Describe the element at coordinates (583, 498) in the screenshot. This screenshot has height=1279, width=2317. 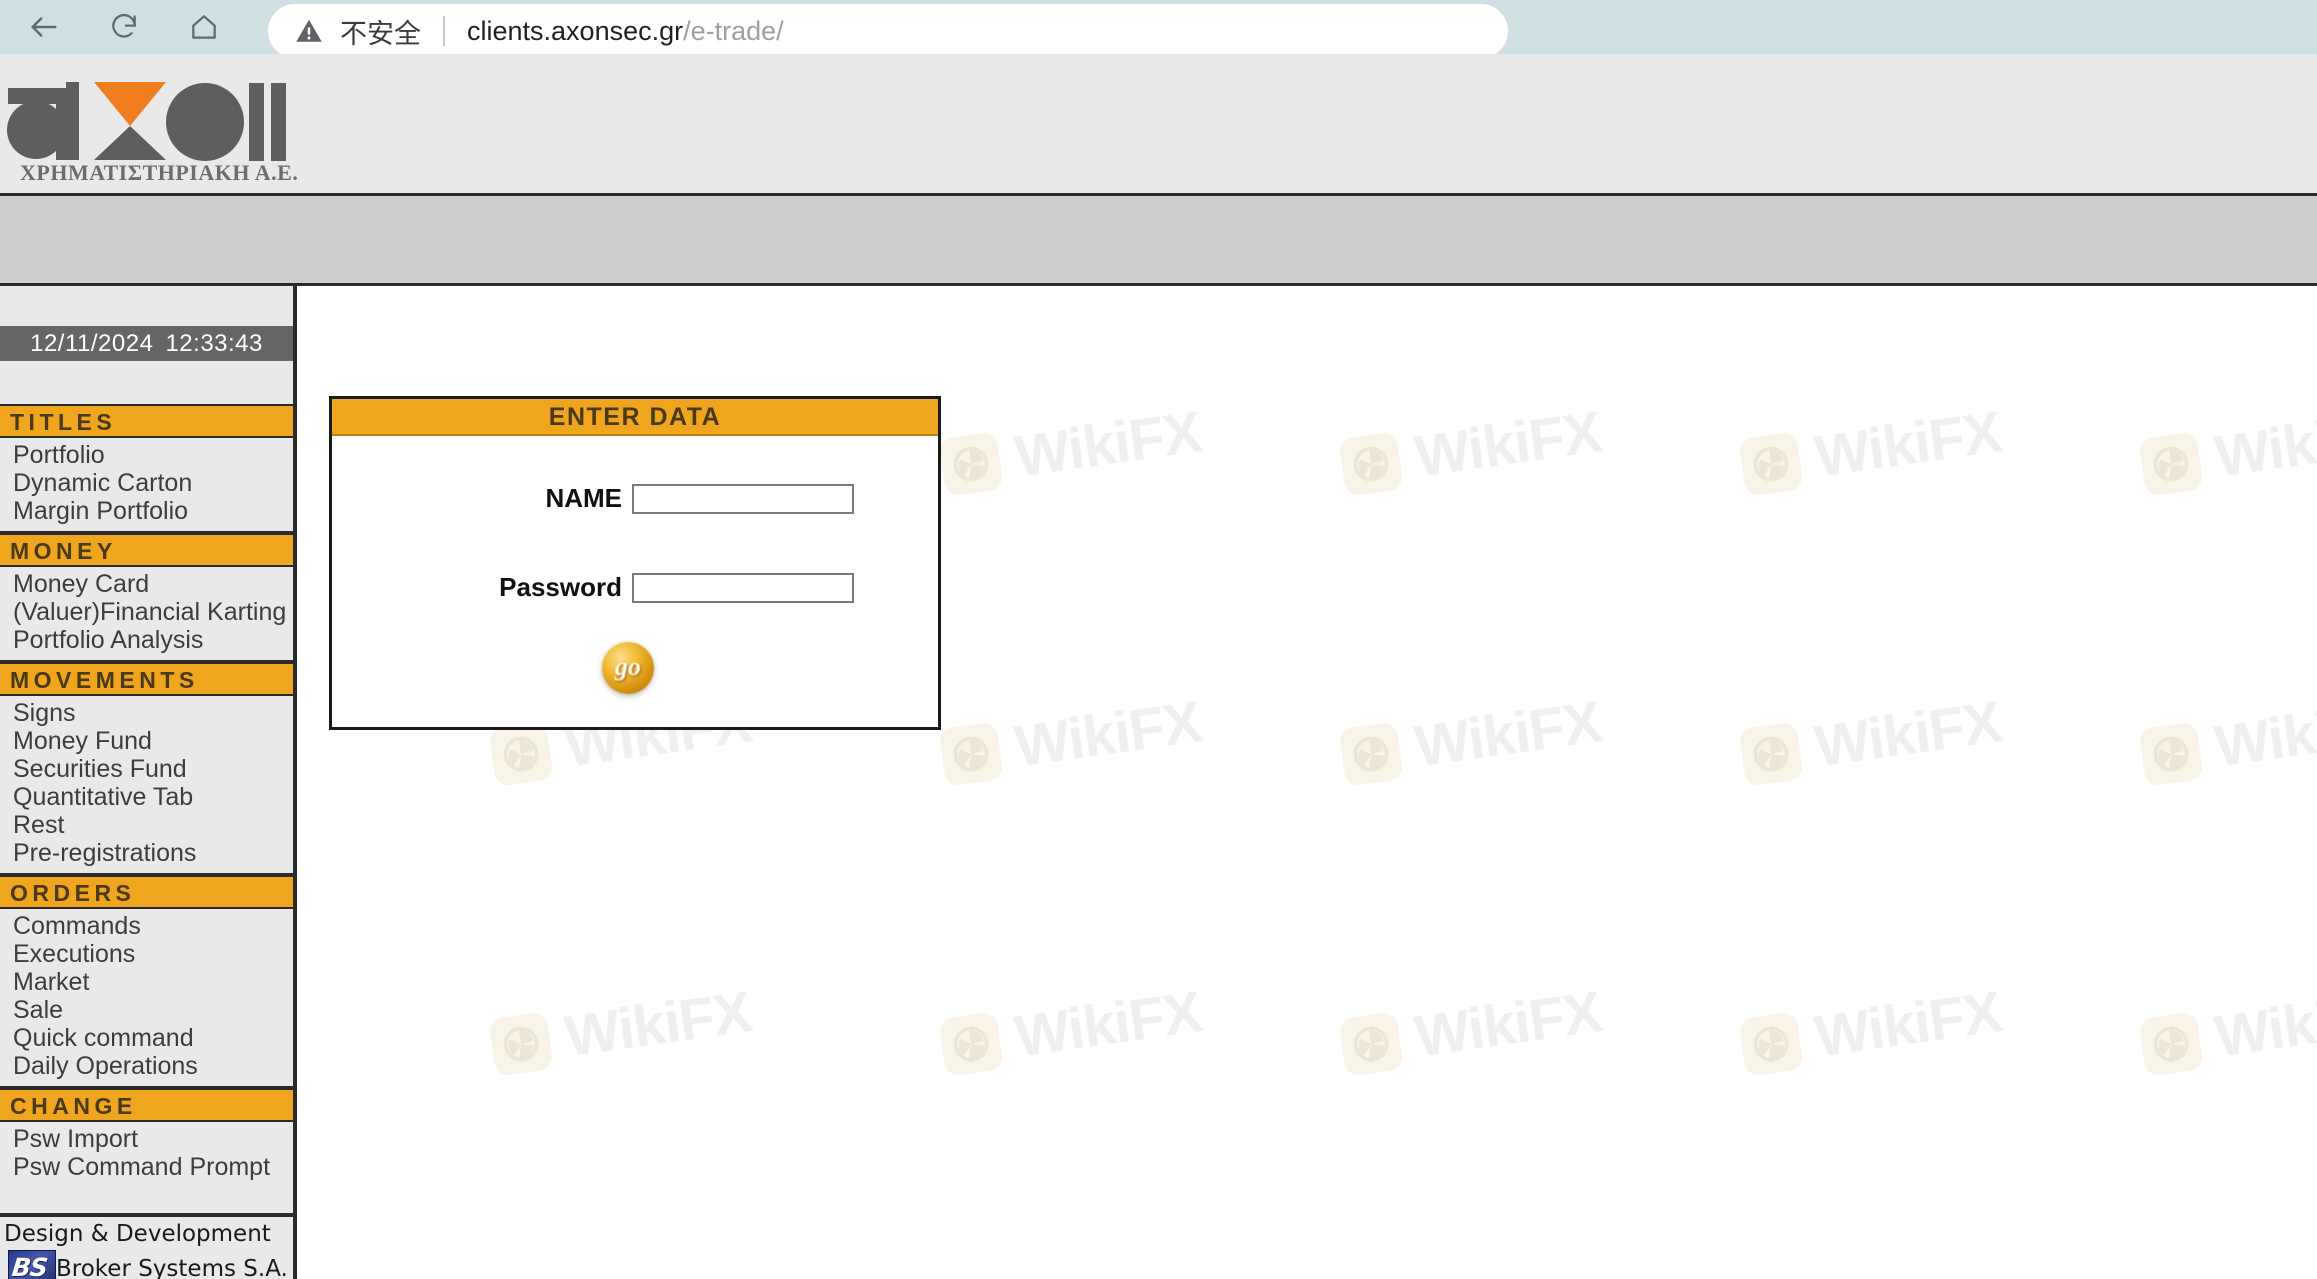
I see `name-label: NAME` at that location.